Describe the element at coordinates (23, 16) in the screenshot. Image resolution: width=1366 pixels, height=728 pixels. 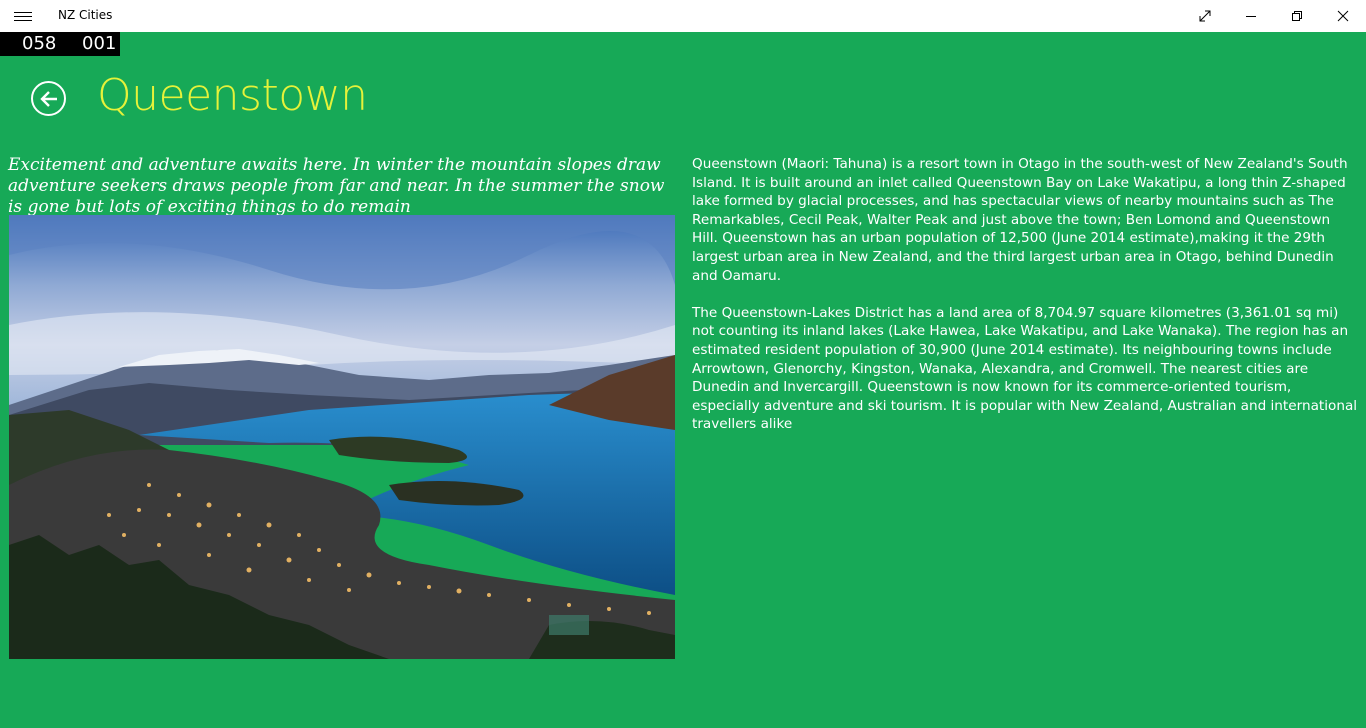
I see `hamburger-icon` at that location.